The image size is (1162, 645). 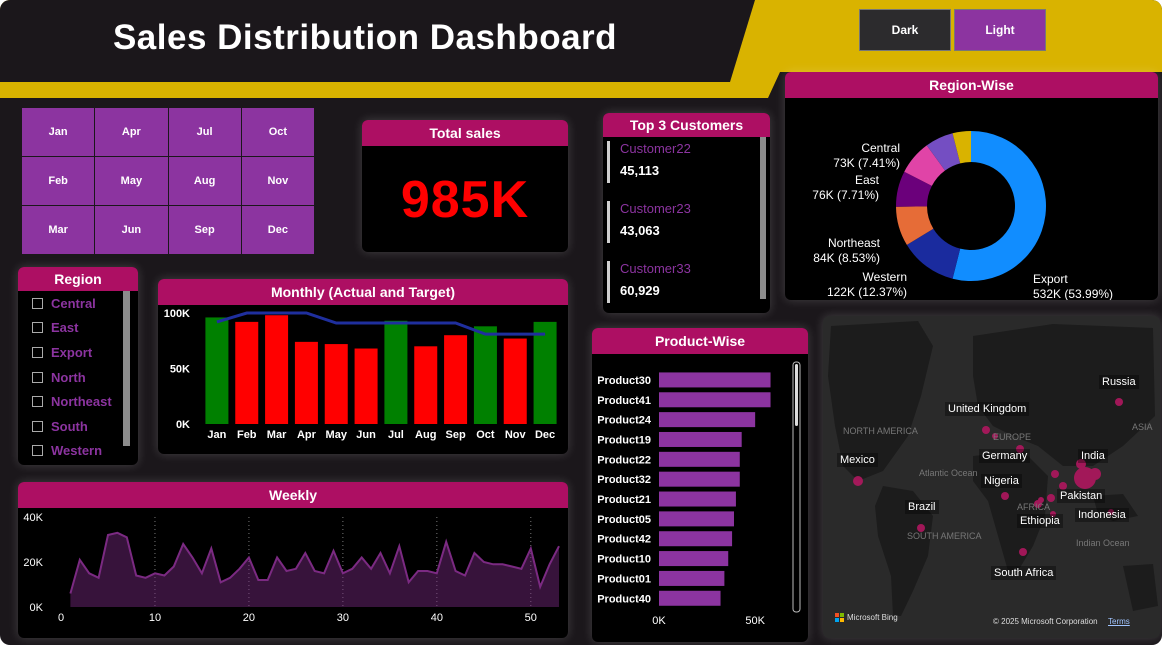 What do you see at coordinates (277, 181) in the screenshot?
I see `month-button: Nov` at bounding box center [277, 181].